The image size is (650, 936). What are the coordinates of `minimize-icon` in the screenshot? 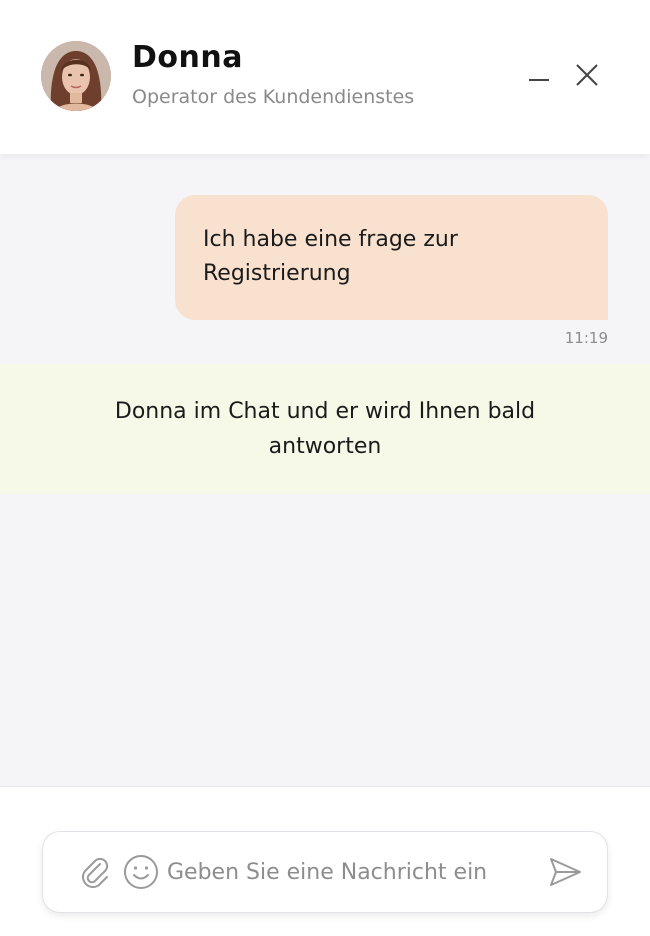 It's located at (539, 80).